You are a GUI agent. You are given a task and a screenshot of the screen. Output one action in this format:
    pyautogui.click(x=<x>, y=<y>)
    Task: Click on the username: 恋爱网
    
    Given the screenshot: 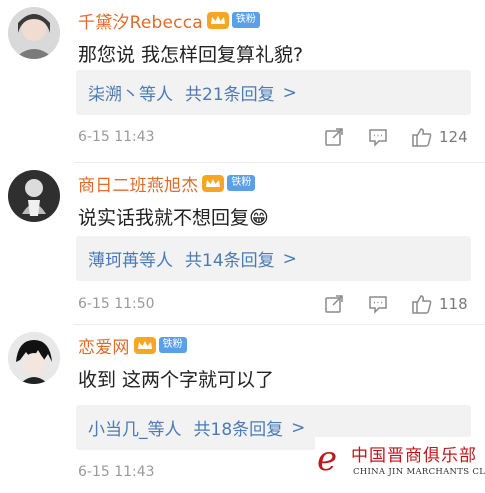 What is the action you would take?
    pyautogui.click(x=104, y=345)
    